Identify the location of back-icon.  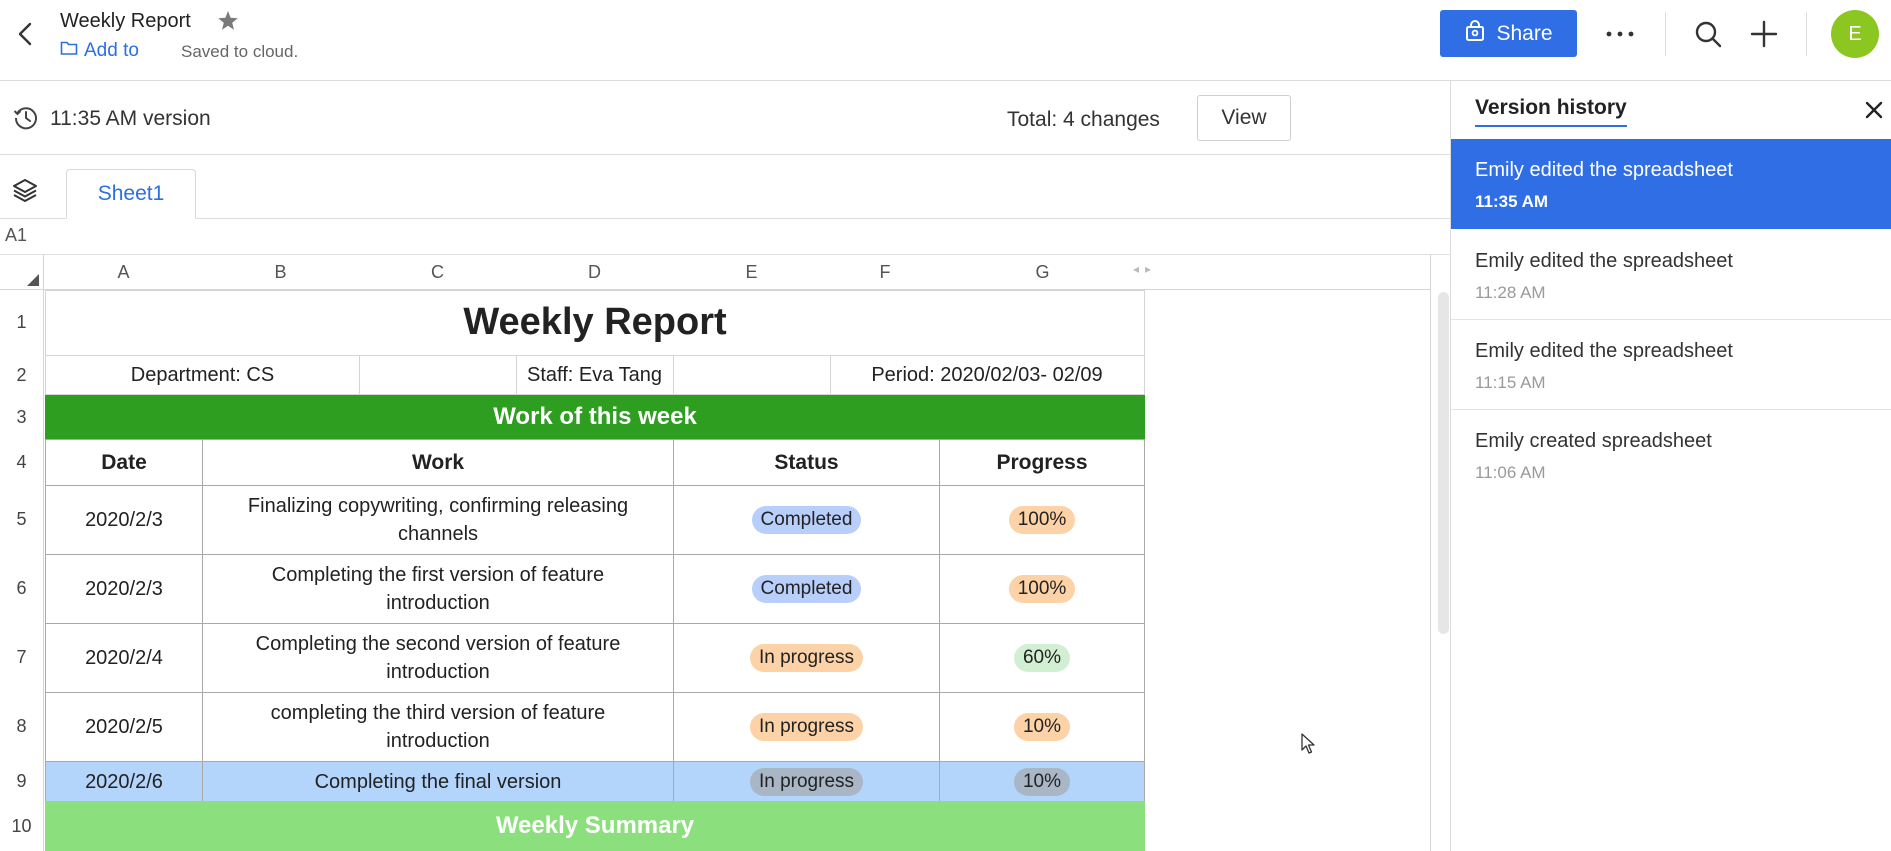
(26, 34).